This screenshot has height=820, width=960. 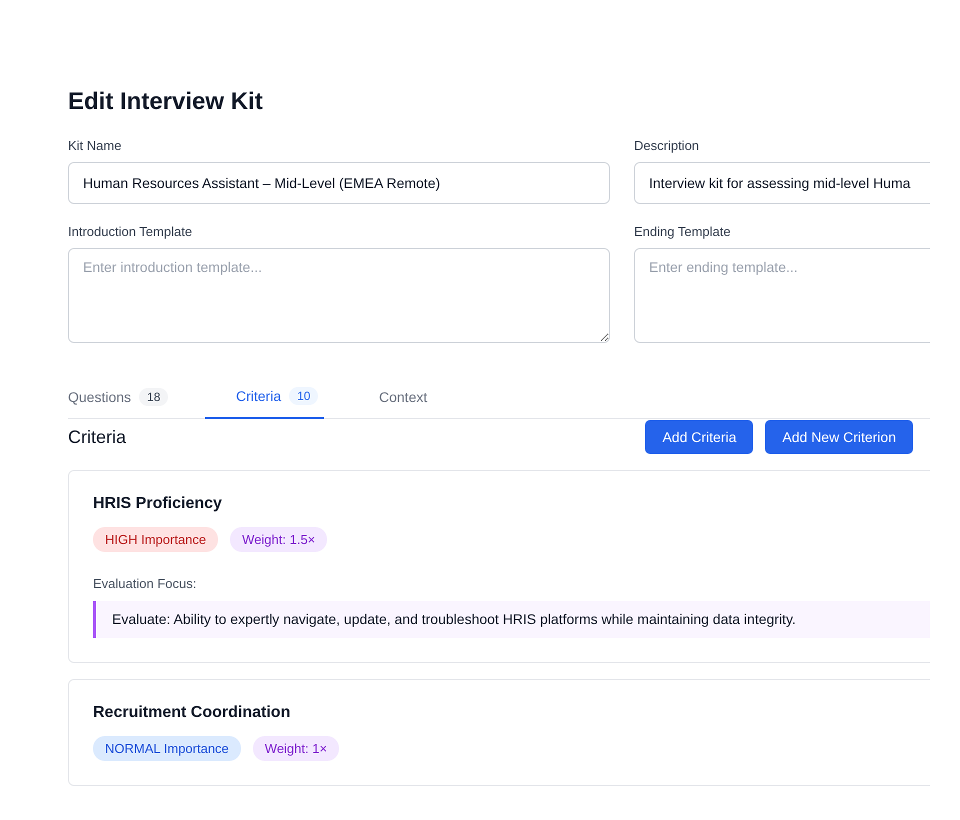 I want to click on field-label: Ending Template, so click(x=683, y=231).